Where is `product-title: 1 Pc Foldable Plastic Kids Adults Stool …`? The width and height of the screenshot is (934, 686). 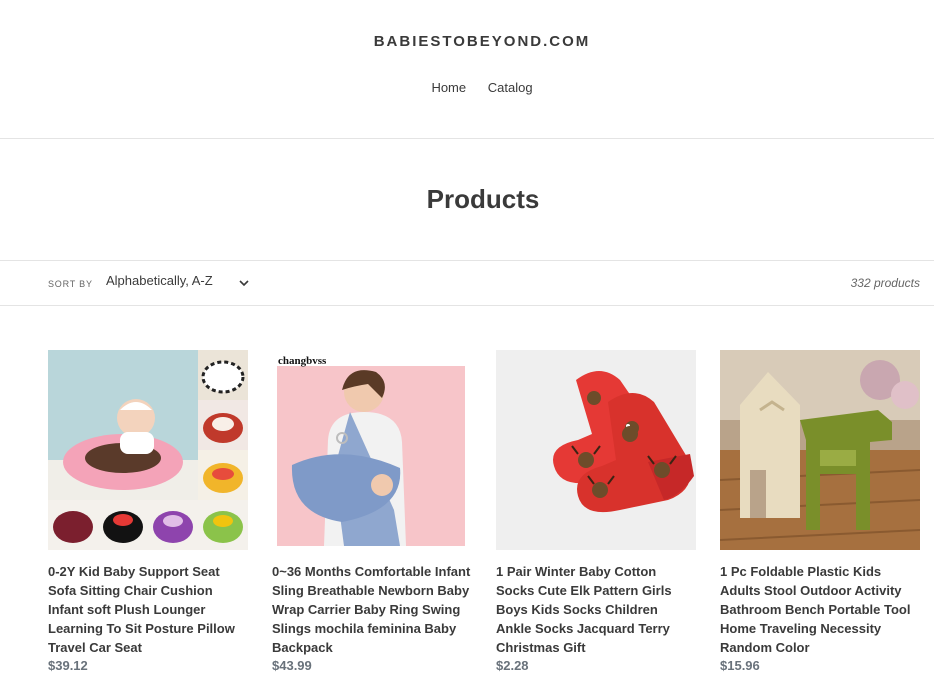 product-title: 1 Pc Foldable Plastic Kids Adults Stool … is located at coordinates (820, 609).